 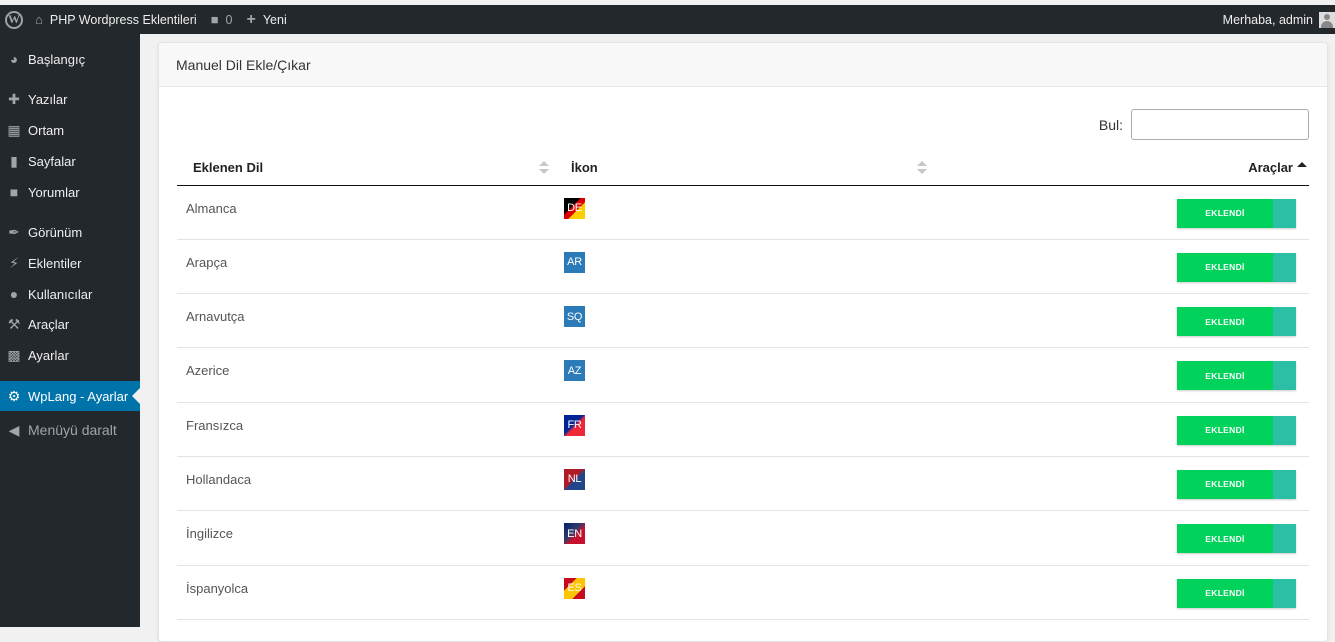 What do you see at coordinates (1327, 19) in the screenshot?
I see `avatar` at bounding box center [1327, 19].